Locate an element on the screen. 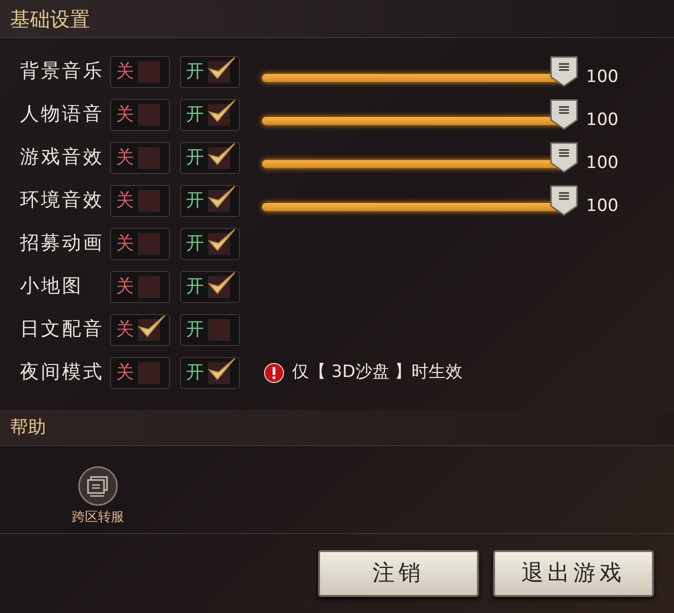 Image resolution: width=674 pixels, height=613 pixels. warning-icon is located at coordinates (274, 372).